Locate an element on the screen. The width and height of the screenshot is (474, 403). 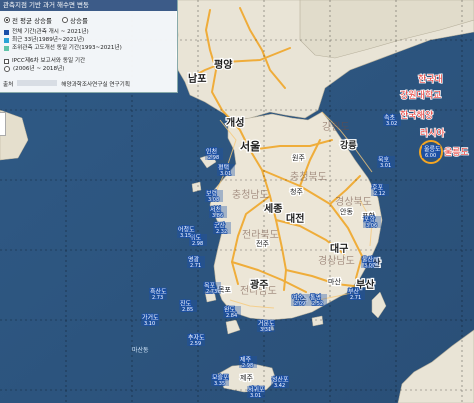
station-value: 3.42 is located at coordinates (279, 386).